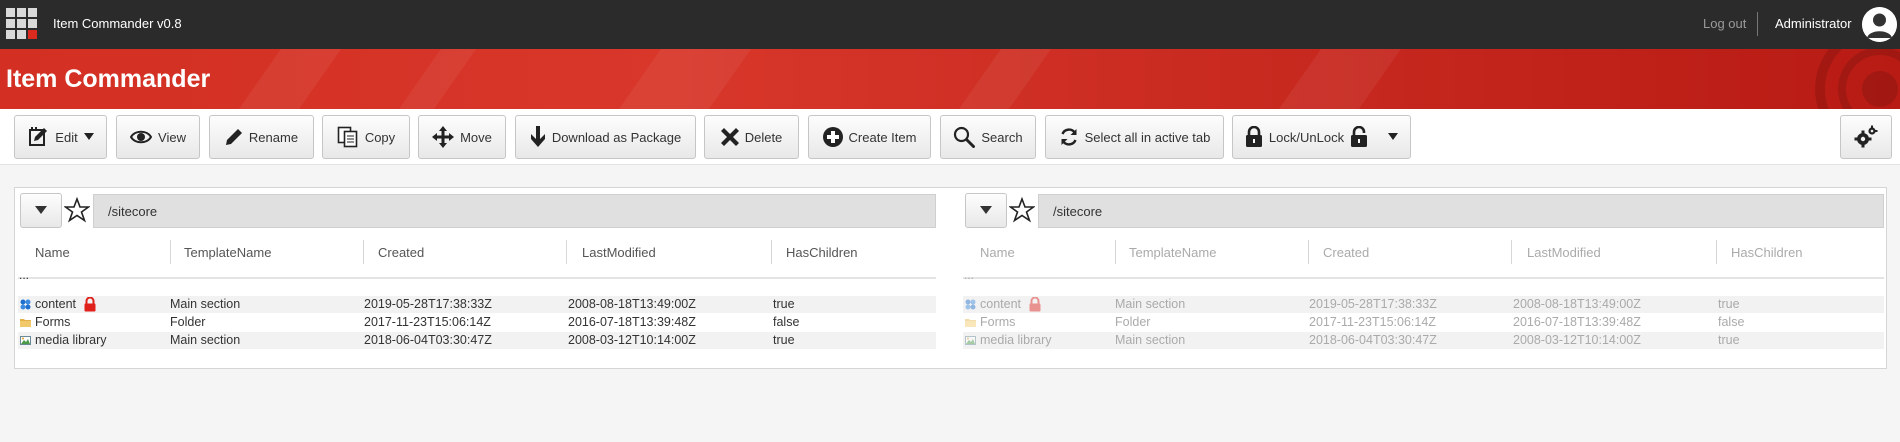 The height and width of the screenshot is (442, 1900). I want to click on app-launcher-icon, so click(22, 24).